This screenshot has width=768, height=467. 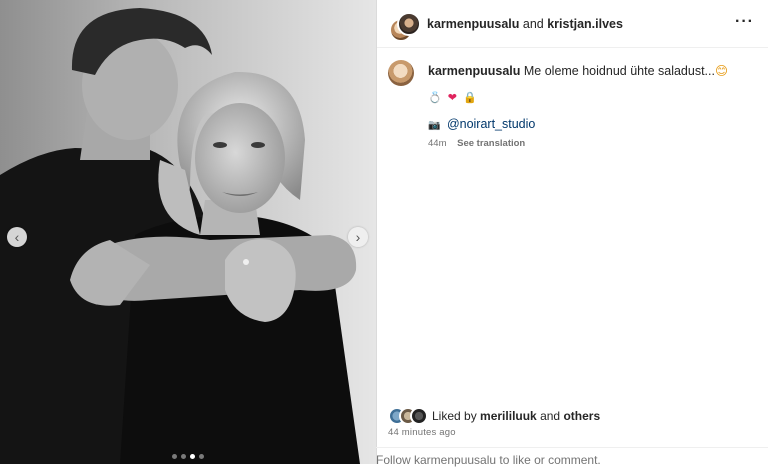 I want to click on carousel-prev-button: ‹, so click(x=17, y=237).